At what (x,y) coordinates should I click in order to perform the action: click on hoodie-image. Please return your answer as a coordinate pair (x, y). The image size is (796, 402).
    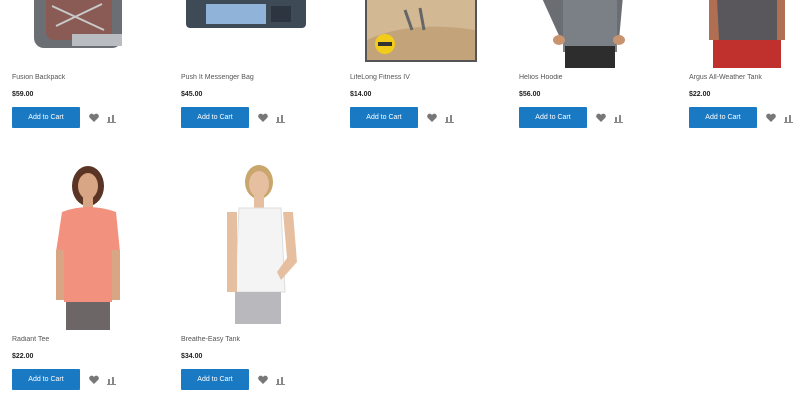
    Looking at the image, I should click on (583, 34).